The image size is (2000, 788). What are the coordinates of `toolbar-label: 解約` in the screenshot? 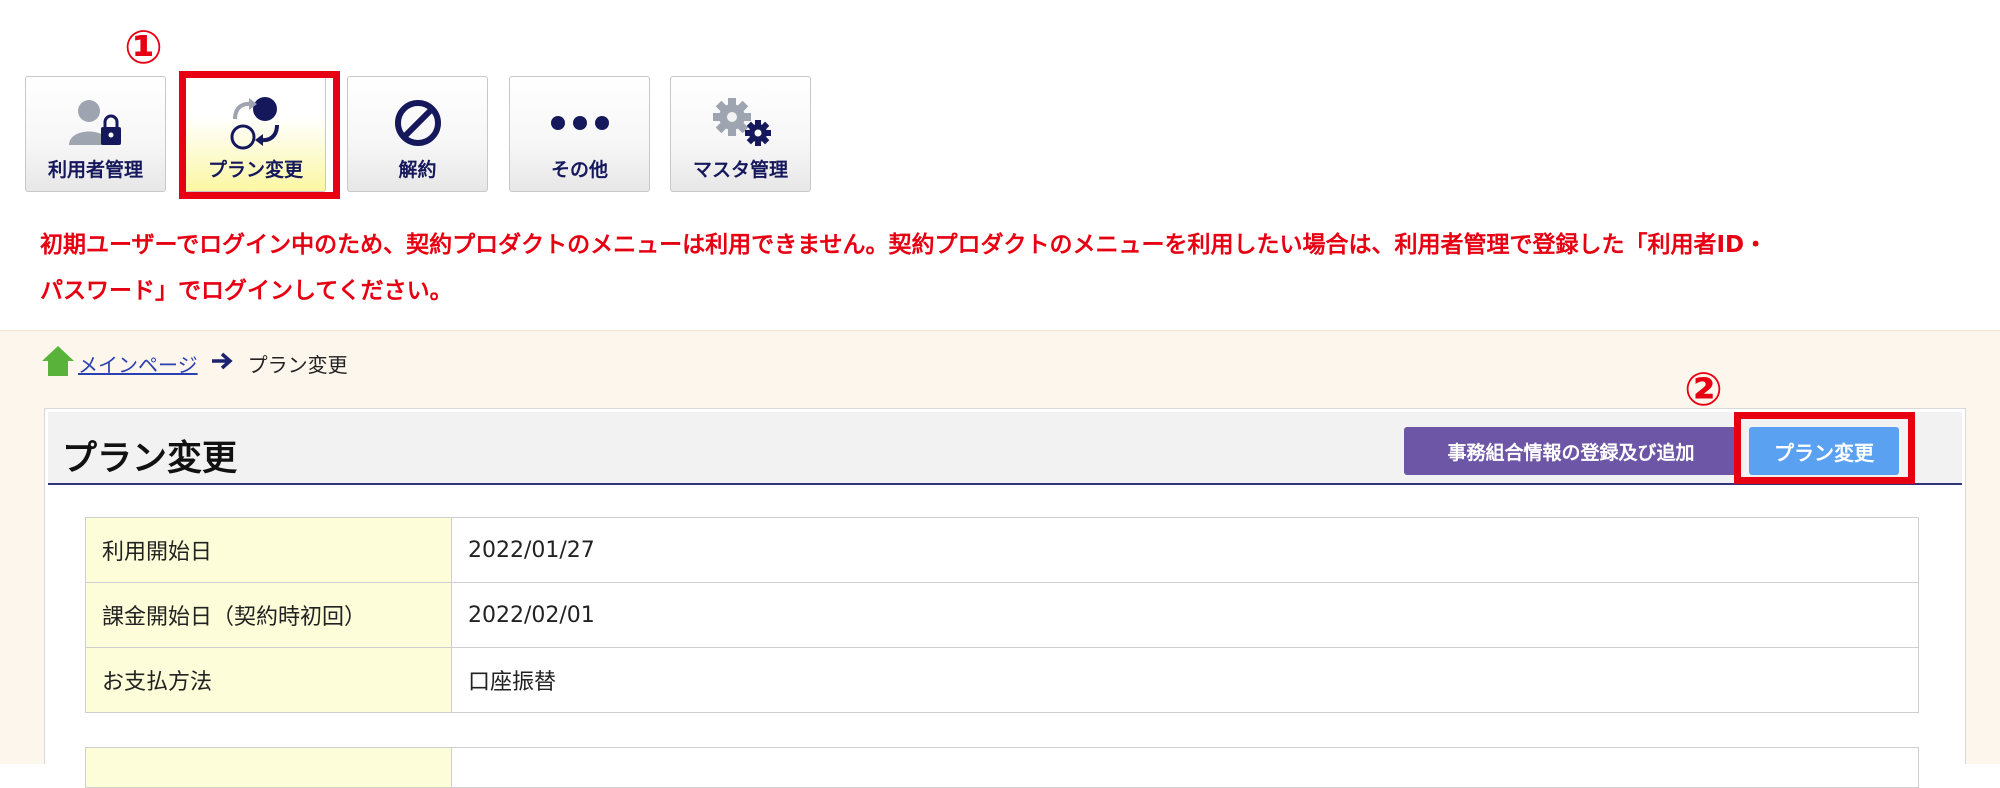 It's located at (417, 170).